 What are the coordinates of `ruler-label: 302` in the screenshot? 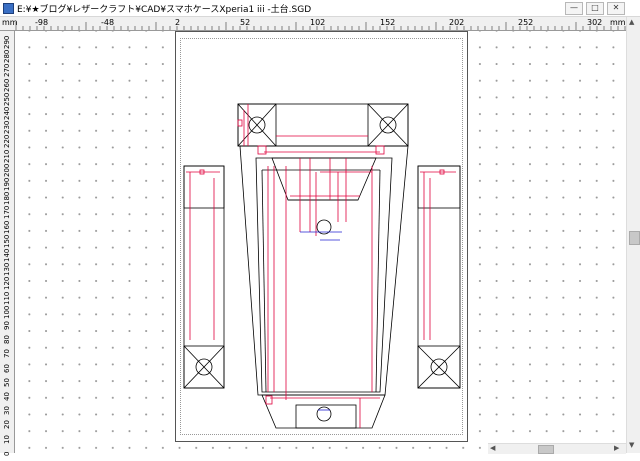 It's located at (595, 22).